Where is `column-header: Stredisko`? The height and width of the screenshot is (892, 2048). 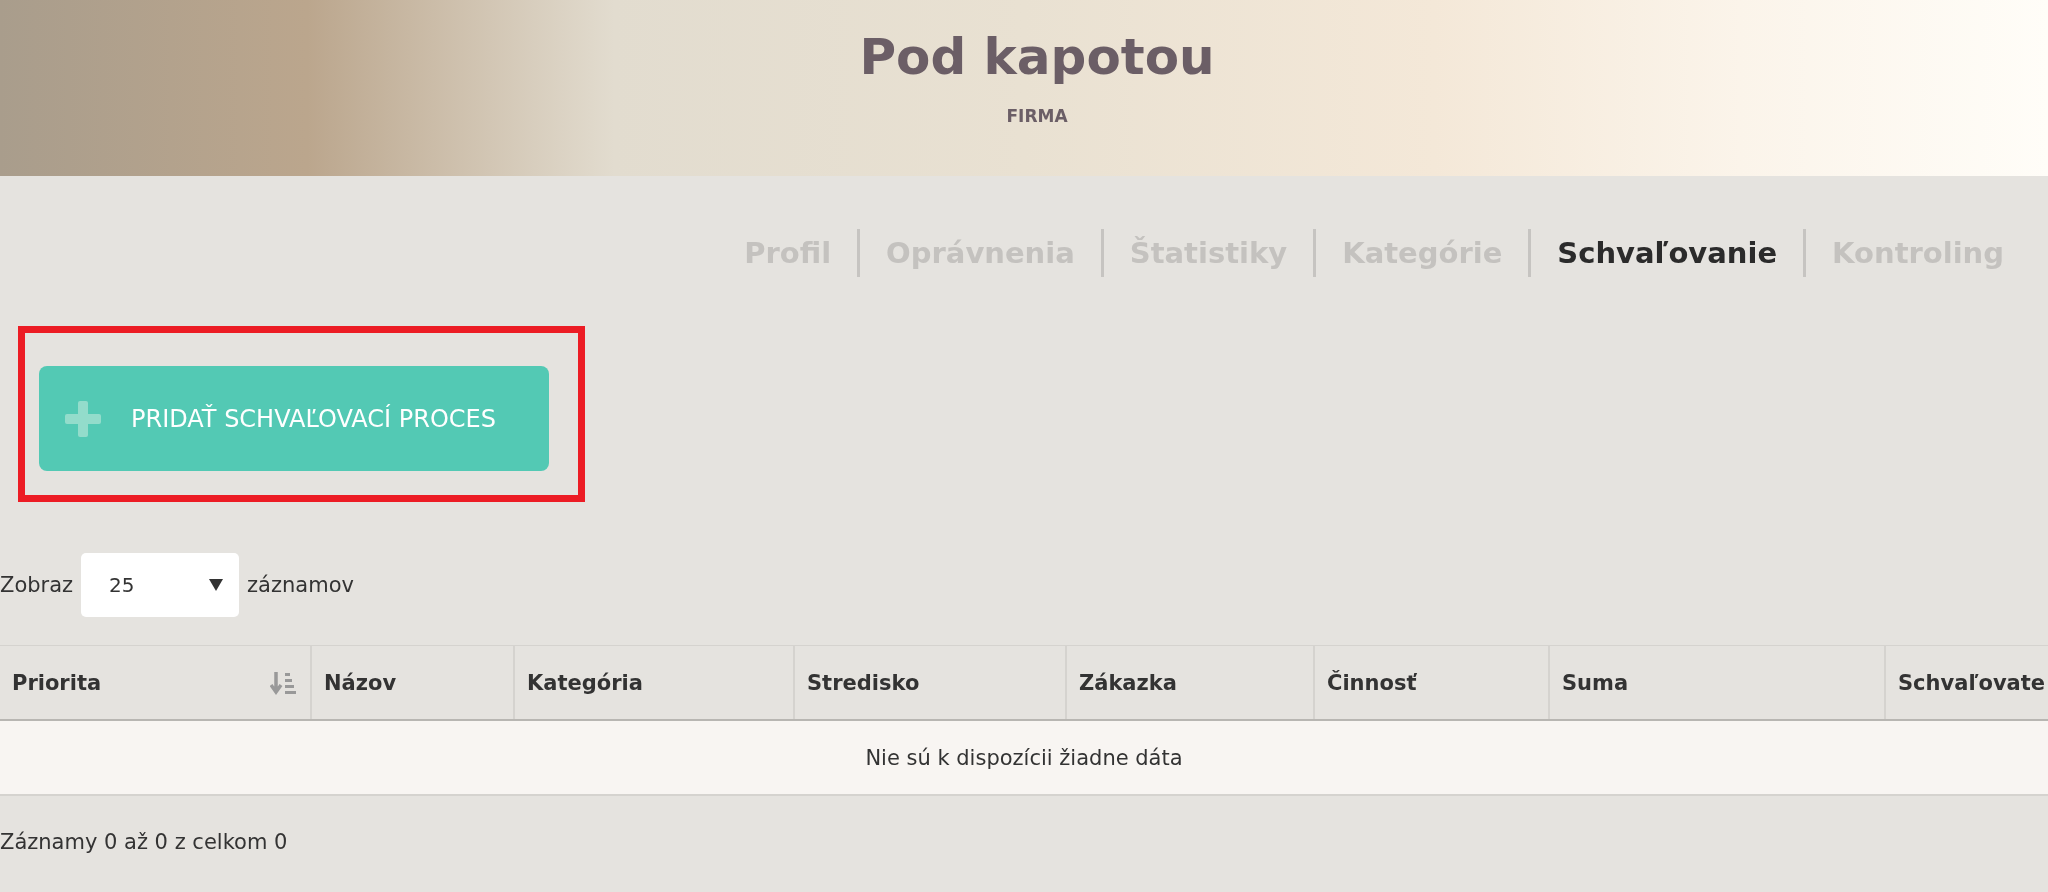 column-header: Stredisko is located at coordinates (931, 682).